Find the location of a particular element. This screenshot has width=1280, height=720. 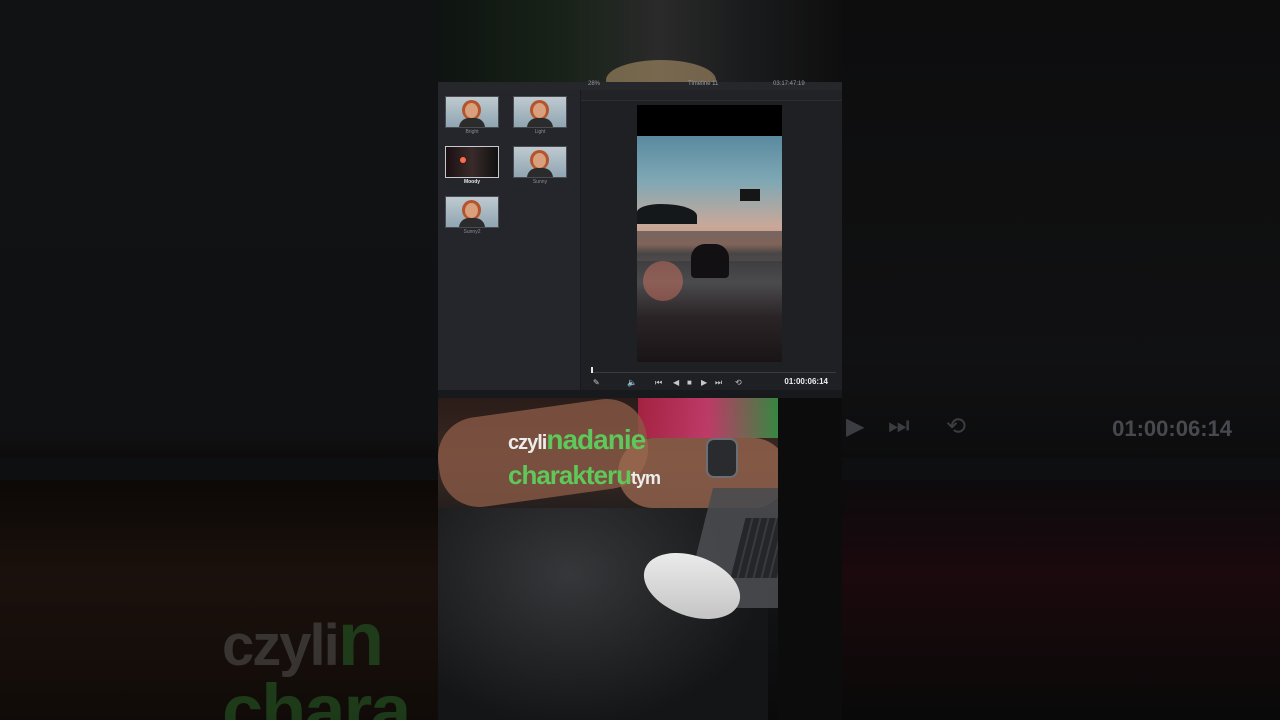

preset-label-bright: Bright is located at coordinates (472, 132).